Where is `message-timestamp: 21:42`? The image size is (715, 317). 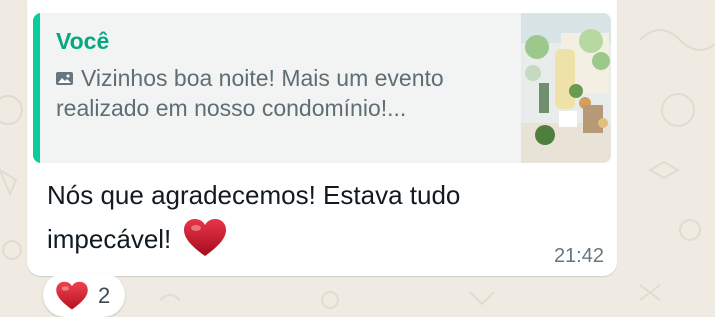
message-timestamp: 21:42 is located at coordinates (578, 256).